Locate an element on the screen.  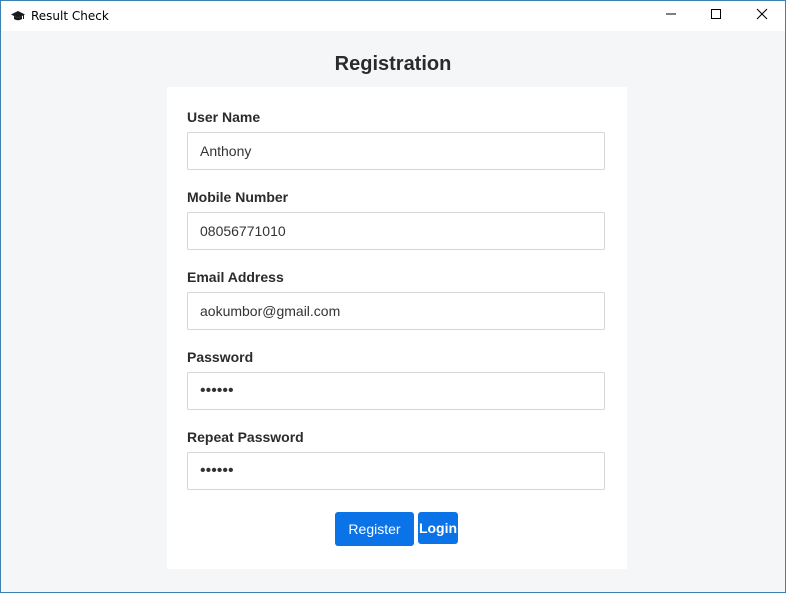
repeat-password-input is located at coordinates (396, 471).